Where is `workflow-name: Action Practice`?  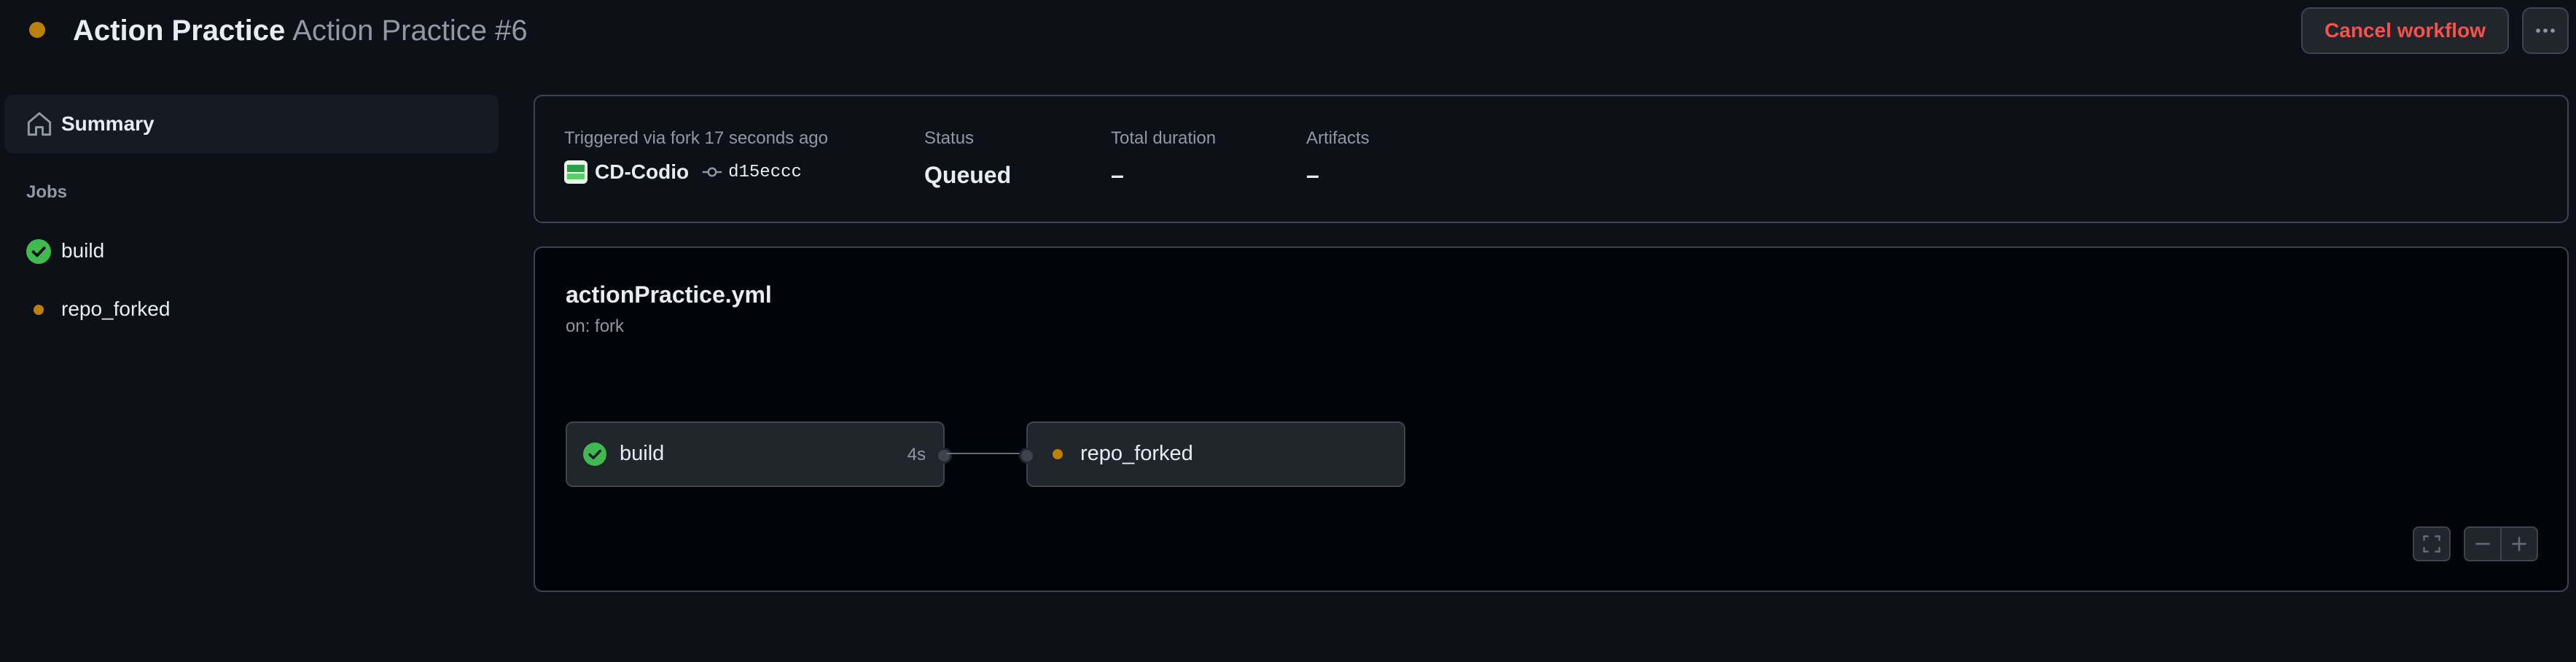
workflow-name: Action Practice is located at coordinates (179, 31).